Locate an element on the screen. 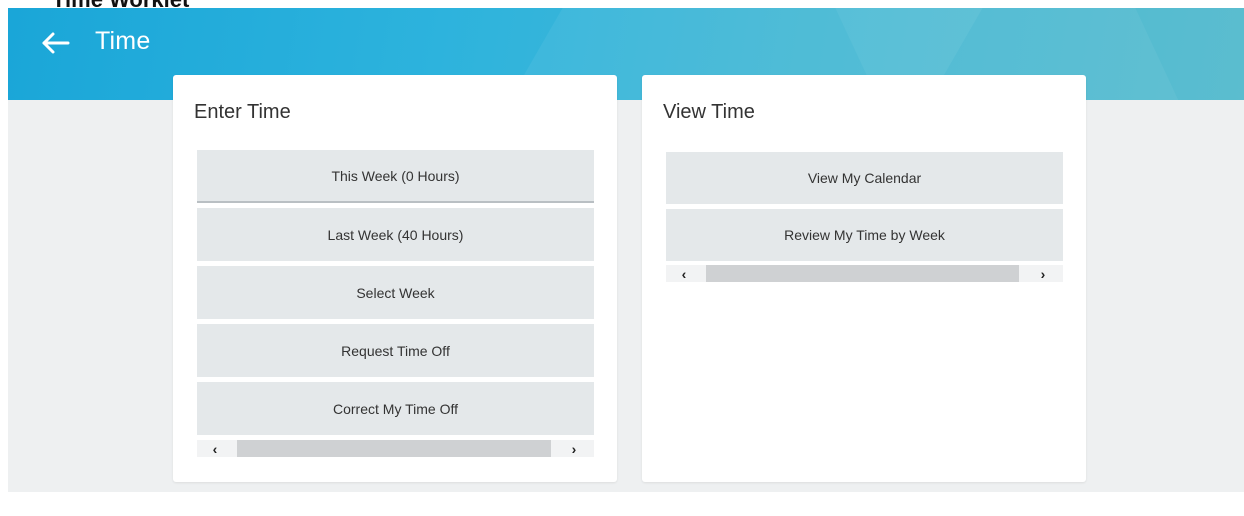 This screenshot has width=1244, height=516. select-week-button: Select Week is located at coordinates (395, 292).